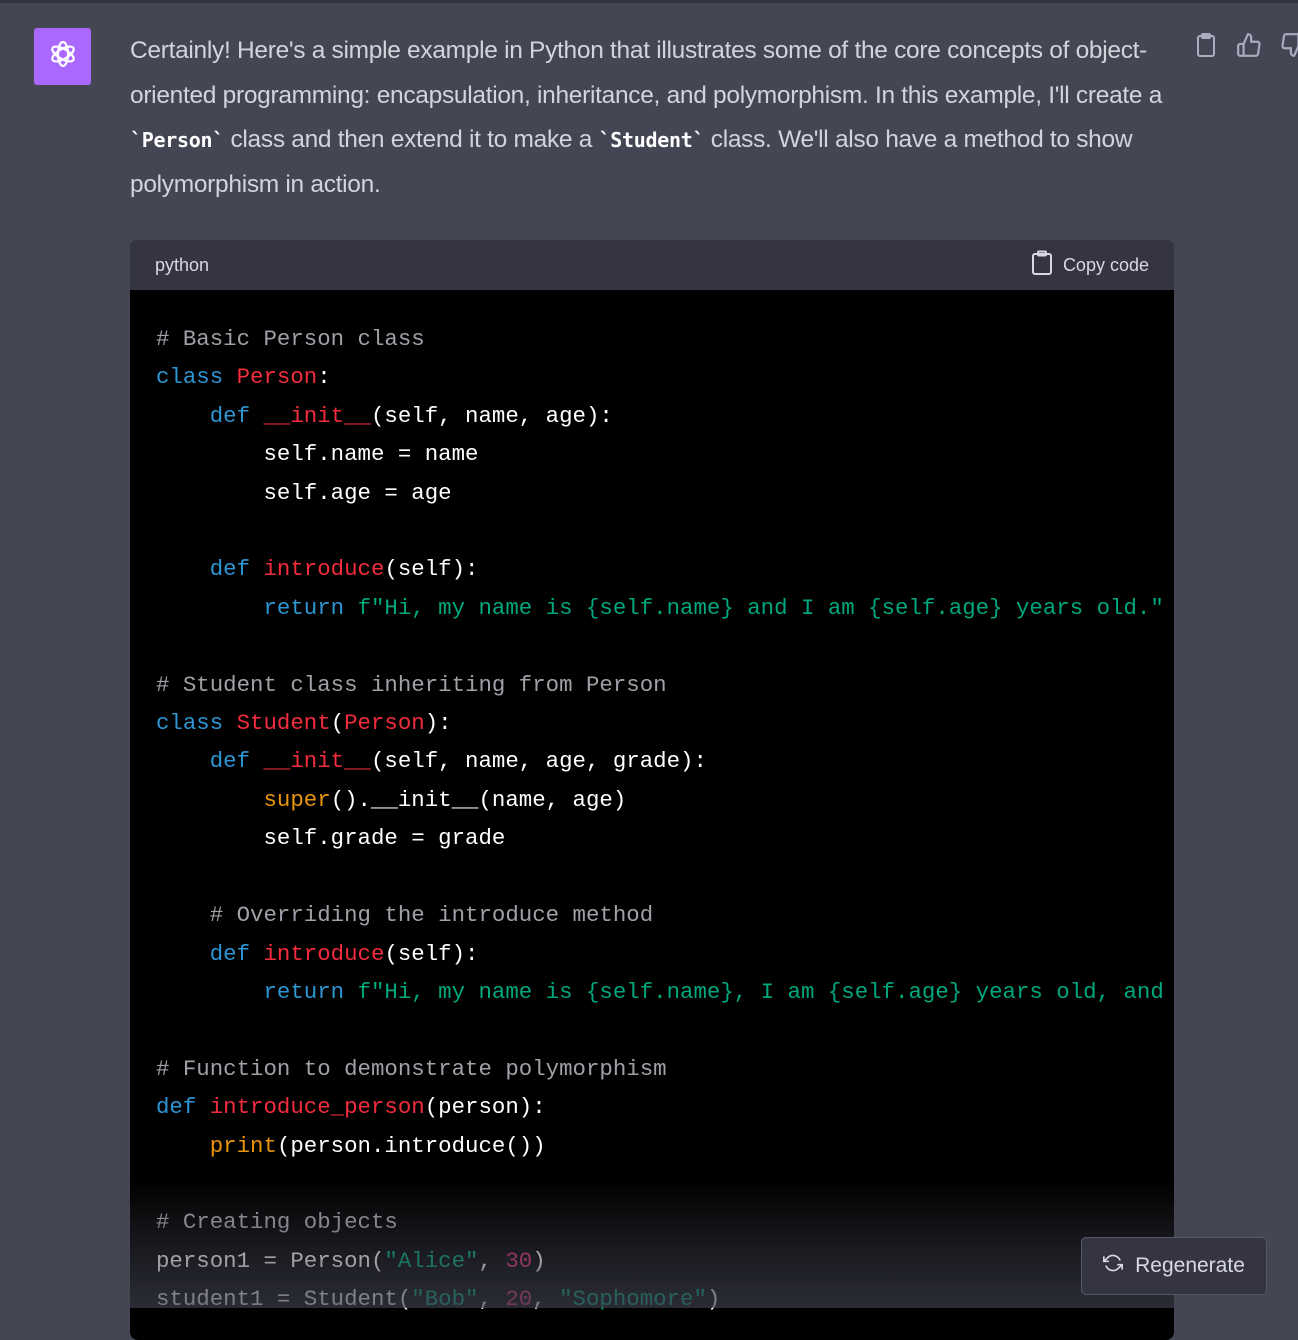 The image size is (1298, 1340). I want to click on assistant-avatar, so click(62, 56).